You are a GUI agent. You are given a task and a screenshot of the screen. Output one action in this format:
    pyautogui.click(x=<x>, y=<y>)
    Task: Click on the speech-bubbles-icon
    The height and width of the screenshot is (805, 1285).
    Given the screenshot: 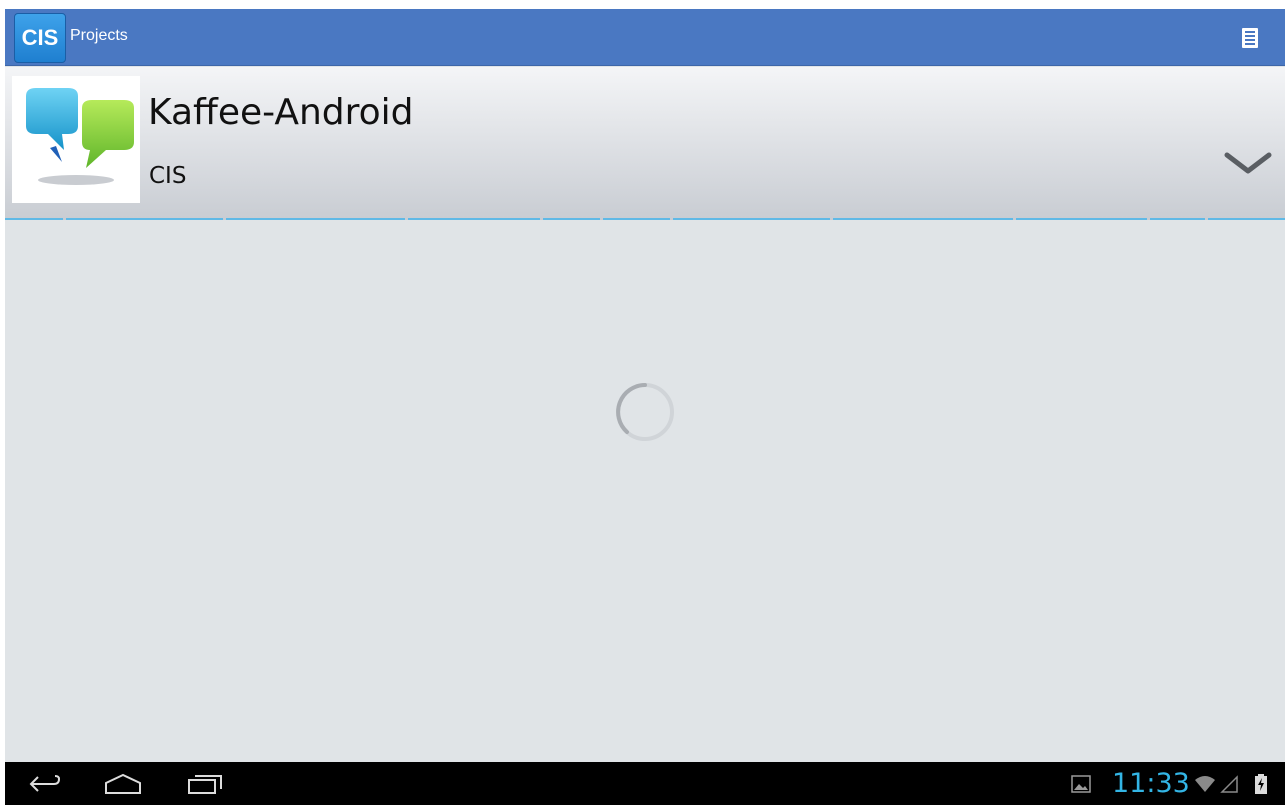 What is the action you would take?
    pyautogui.click(x=80, y=136)
    